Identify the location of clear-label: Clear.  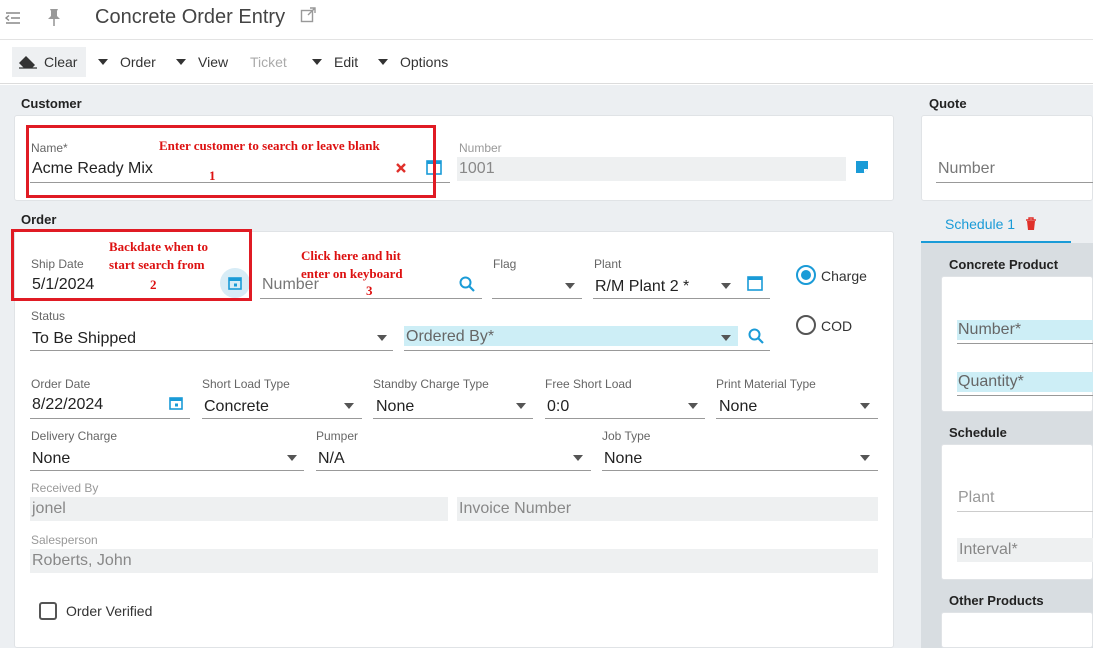
(61, 62).